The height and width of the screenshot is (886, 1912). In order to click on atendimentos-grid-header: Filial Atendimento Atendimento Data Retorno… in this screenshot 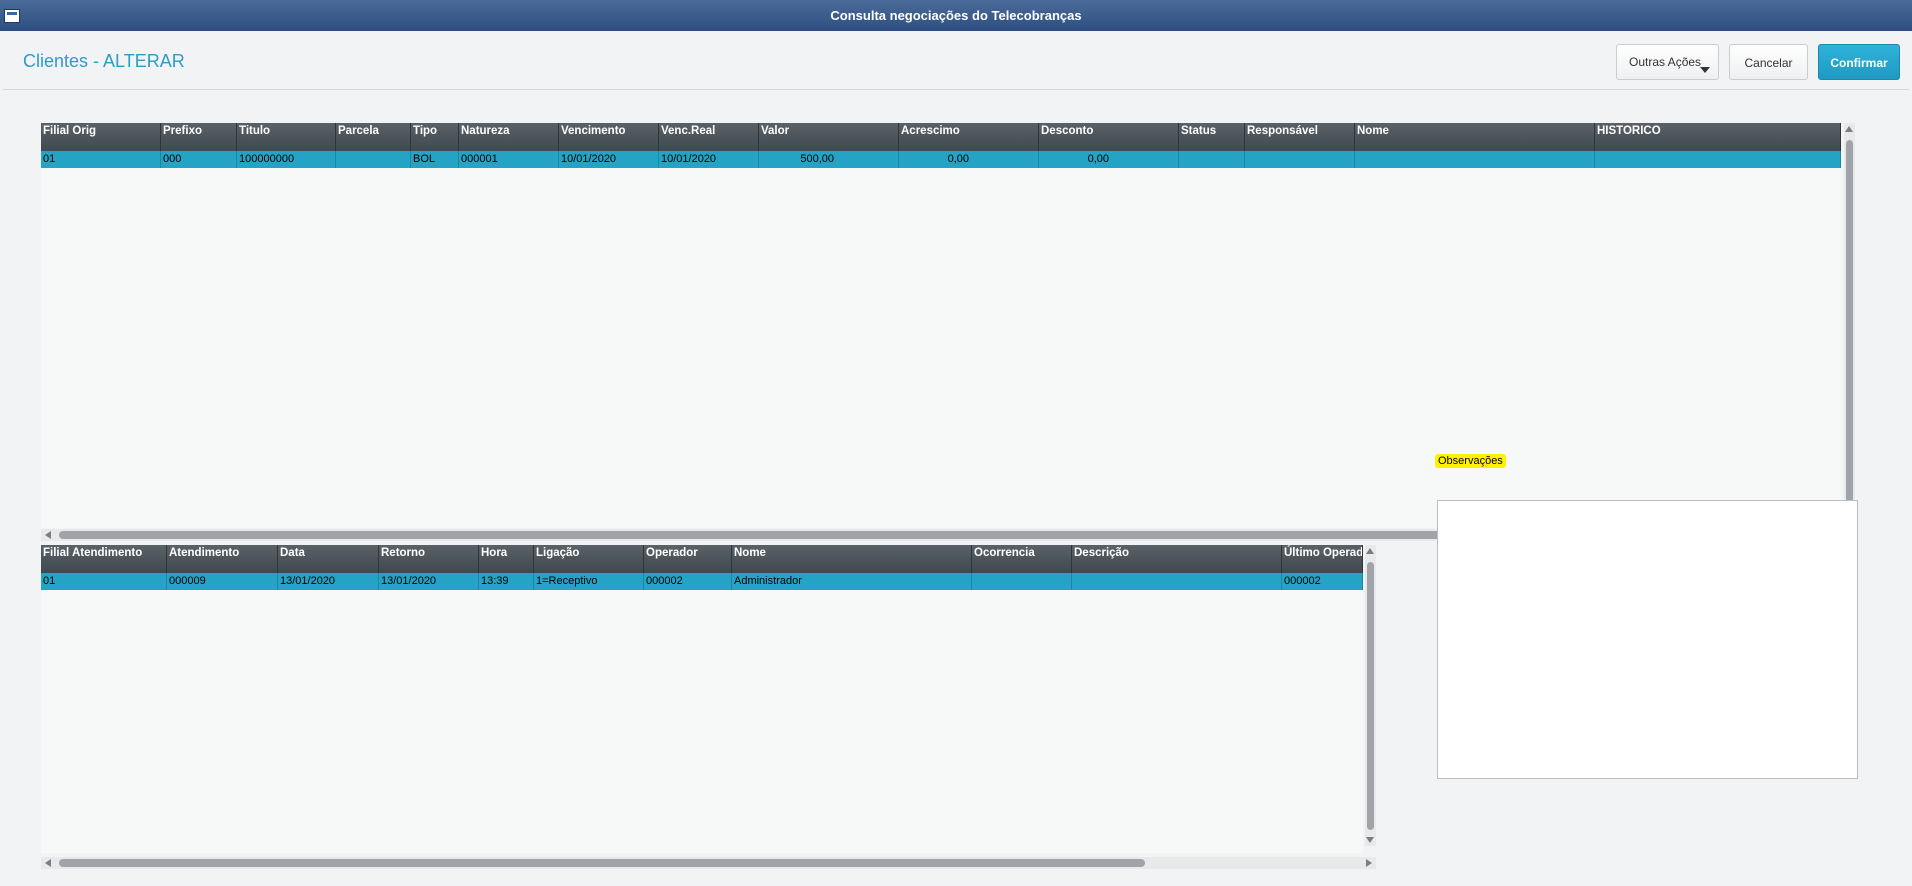, I will do `click(702, 559)`.